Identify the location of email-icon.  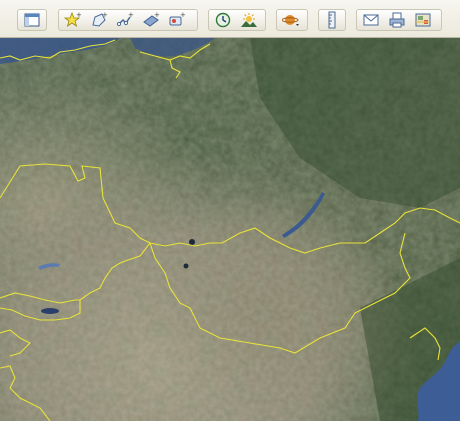
(371, 20).